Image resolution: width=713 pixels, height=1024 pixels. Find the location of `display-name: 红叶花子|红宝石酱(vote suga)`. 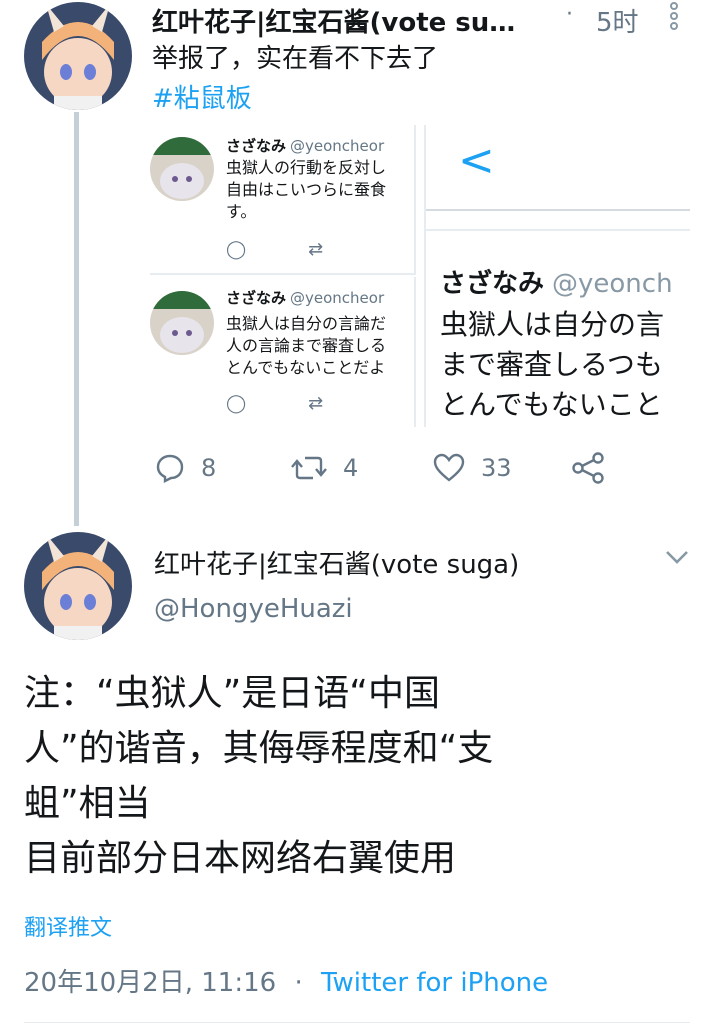

display-name: 红叶花子|红宝石酱(vote suga) is located at coordinates (336, 562).